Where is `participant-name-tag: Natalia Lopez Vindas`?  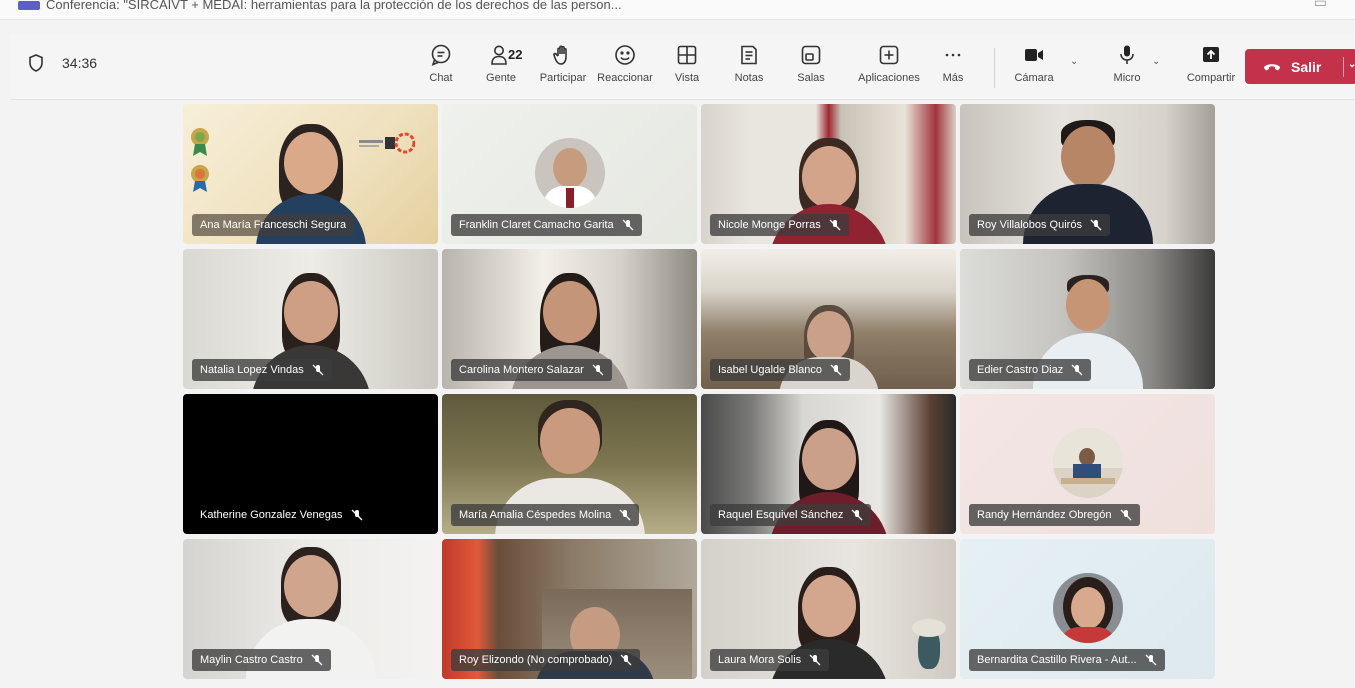
participant-name-tag: Natalia Lopez Vindas is located at coordinates (262, 370).